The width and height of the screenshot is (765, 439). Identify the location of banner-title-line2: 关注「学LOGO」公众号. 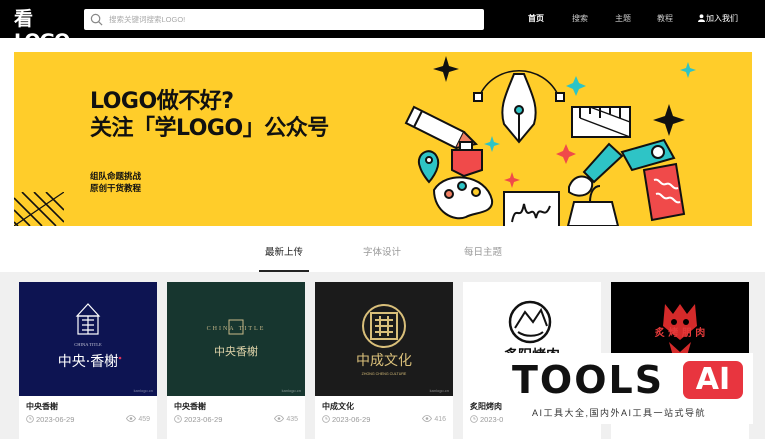
(209, 128).